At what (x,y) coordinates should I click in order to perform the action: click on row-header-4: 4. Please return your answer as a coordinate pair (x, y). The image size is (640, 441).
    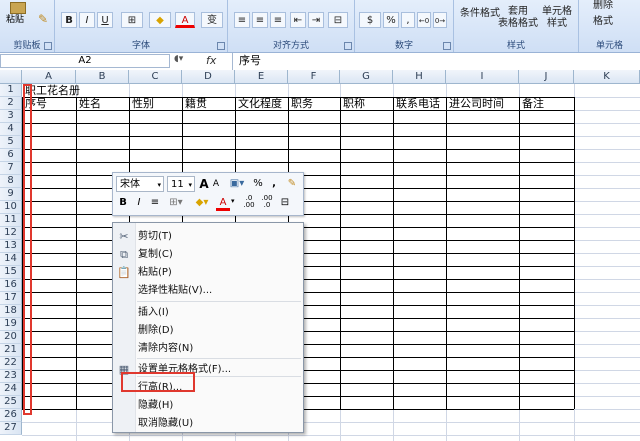
    Looking at the image, I should click on (11, 129).